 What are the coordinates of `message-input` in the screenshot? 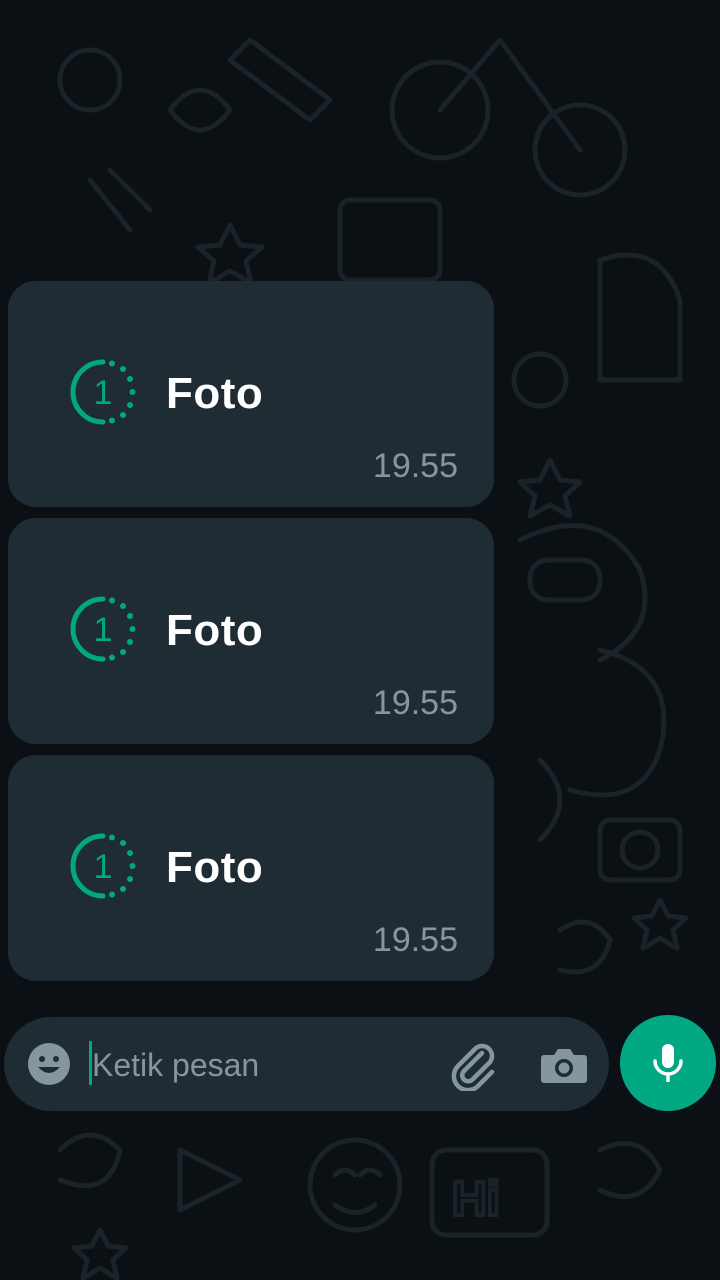 It's located at (257, 1065).